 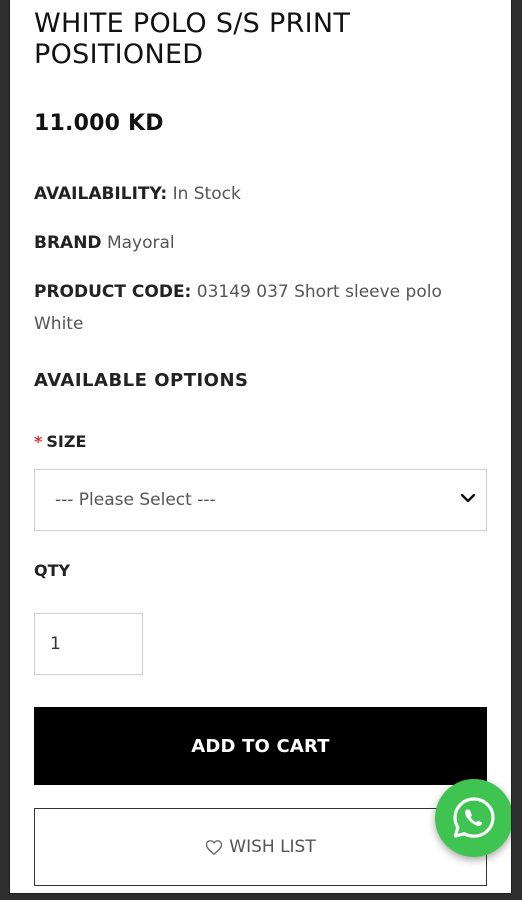 What do you see at coordinates (38, 441) in the screenshot?
I see `required-mark: *` at bounding box center [38, 441].